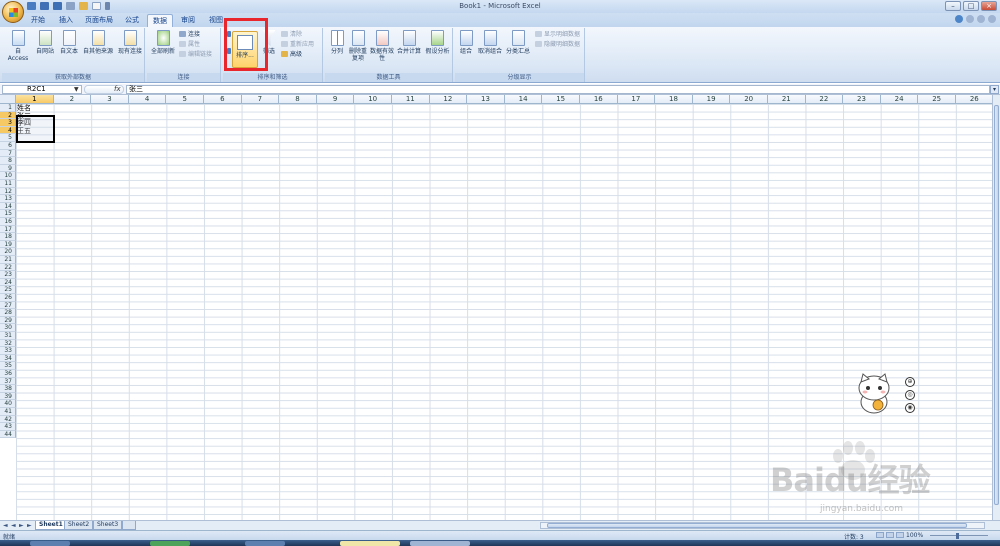 This screenshot has height=546, width=1000. What do you see at coordinates (910, 408) in the screenshot?
I see `weibo-icon: ◉` at bounding box center [910, 408].